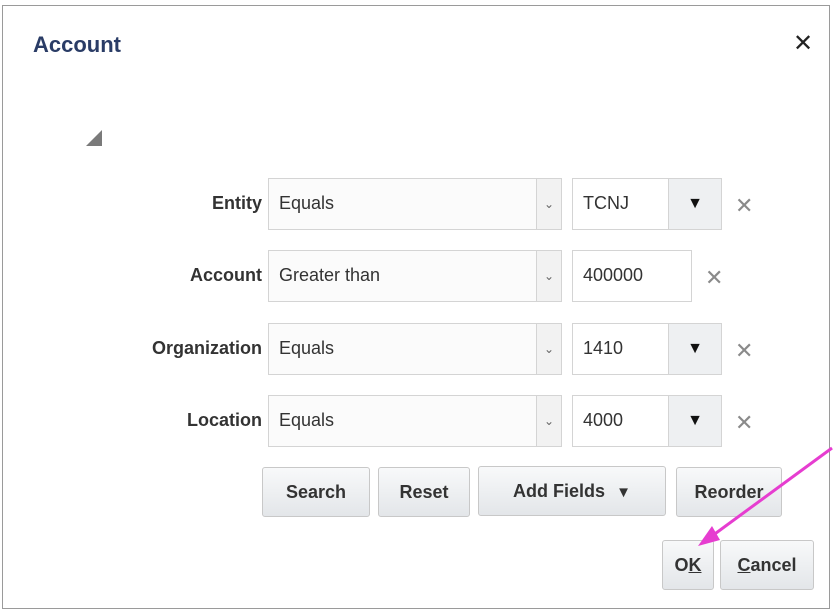  What do you see at coordinates (744, 351) in the screenshot?
I see `organization-remove-icon: ✕` at bounding box center [744, 351].